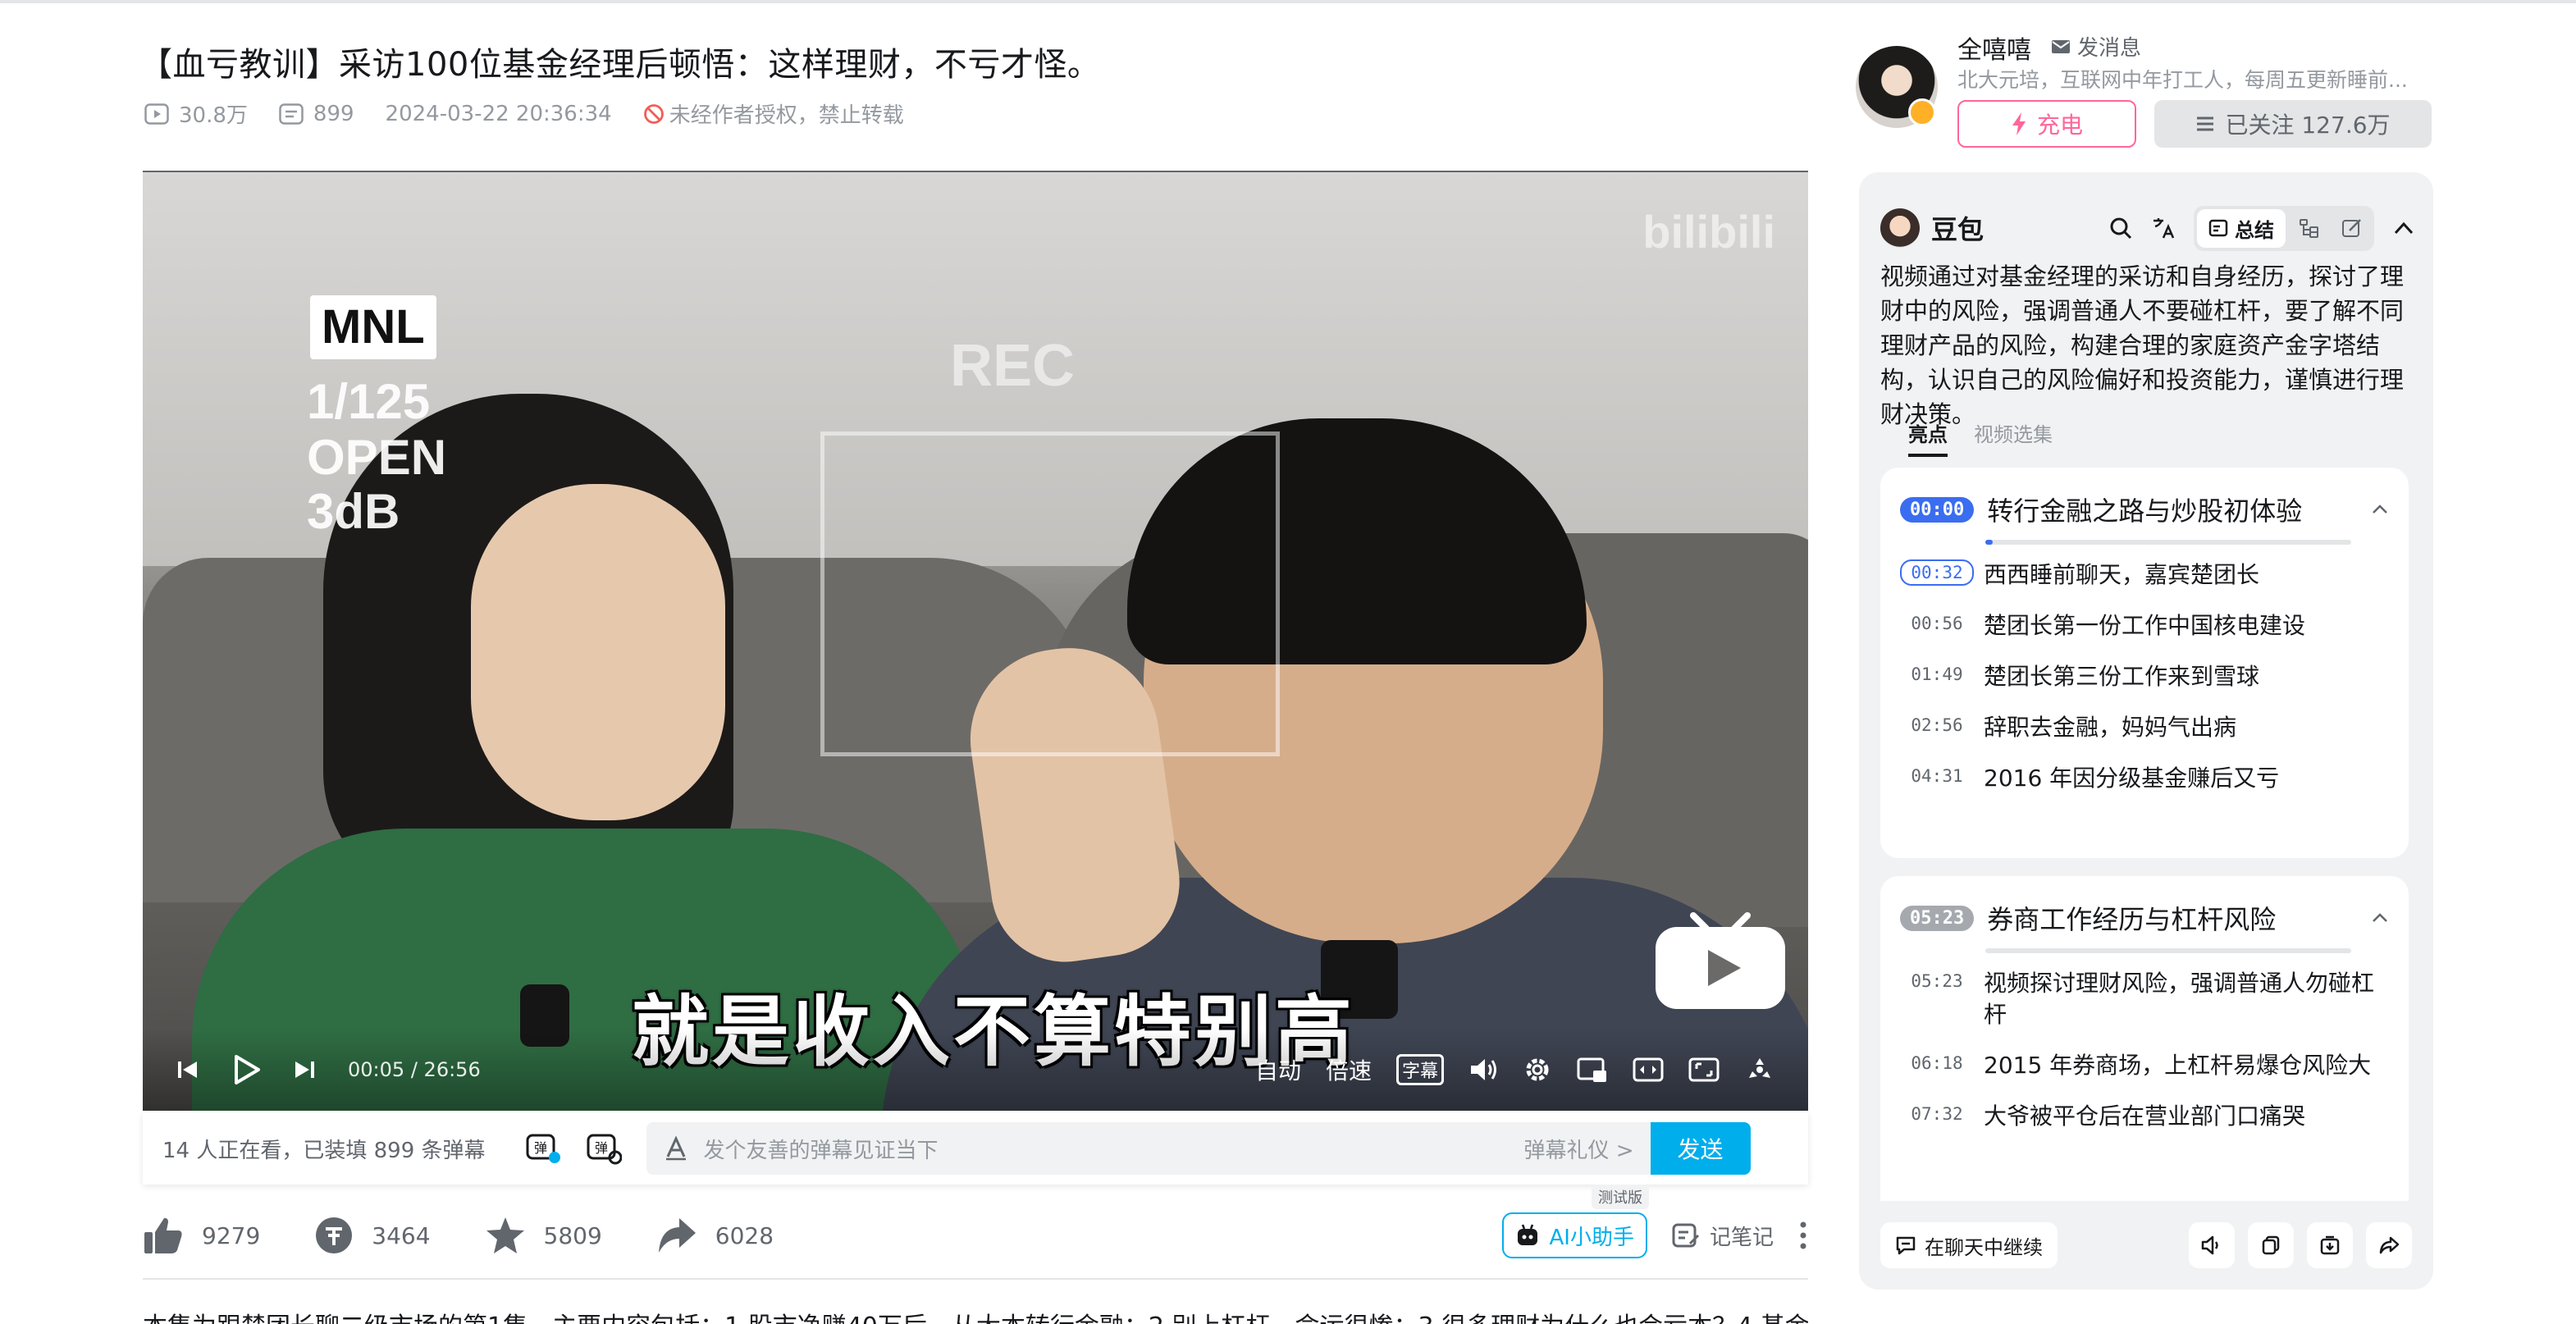 This screenshot has width=2576, height=1324. I want to click on item-timestamp: 02:56, so click(1937, 725).